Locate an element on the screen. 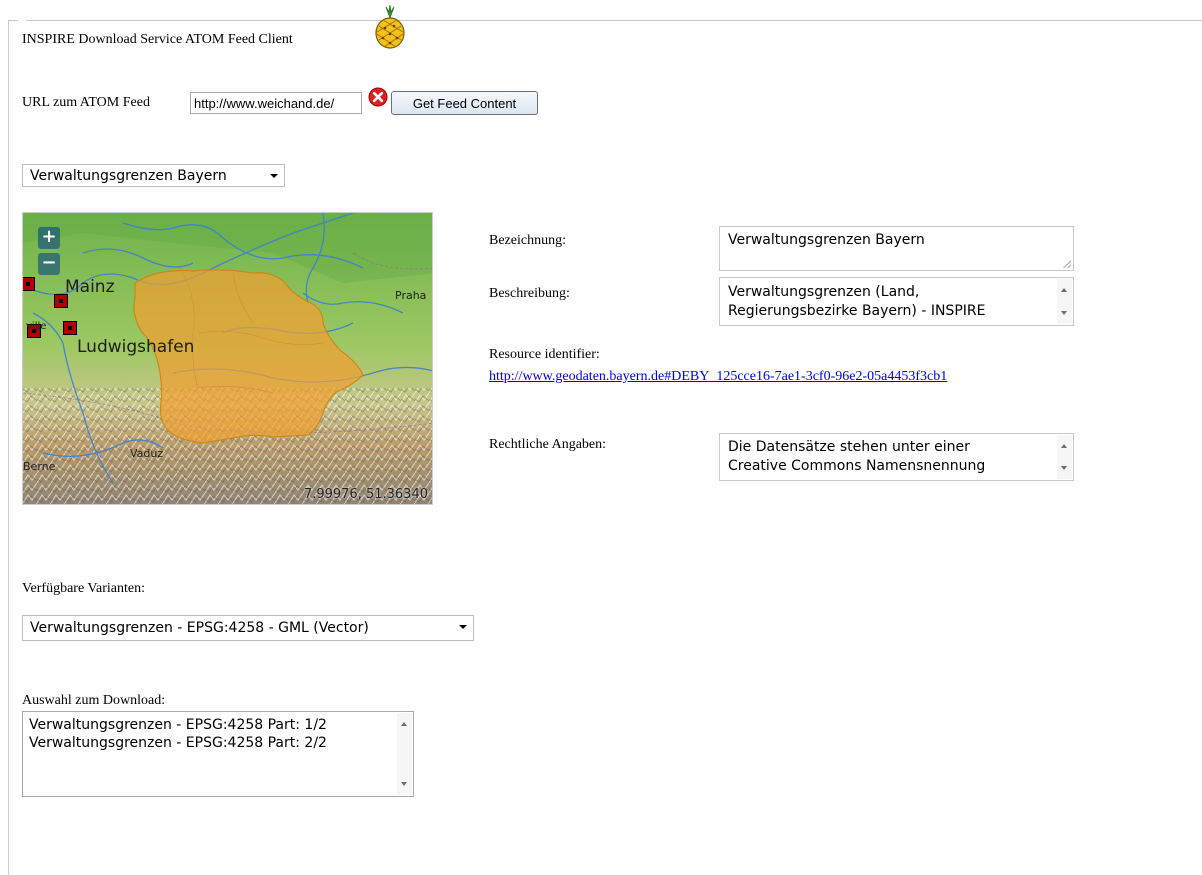 The height and width of the screenshot is (875, 1202). feed-url-input is located at coordinates (276, 103).